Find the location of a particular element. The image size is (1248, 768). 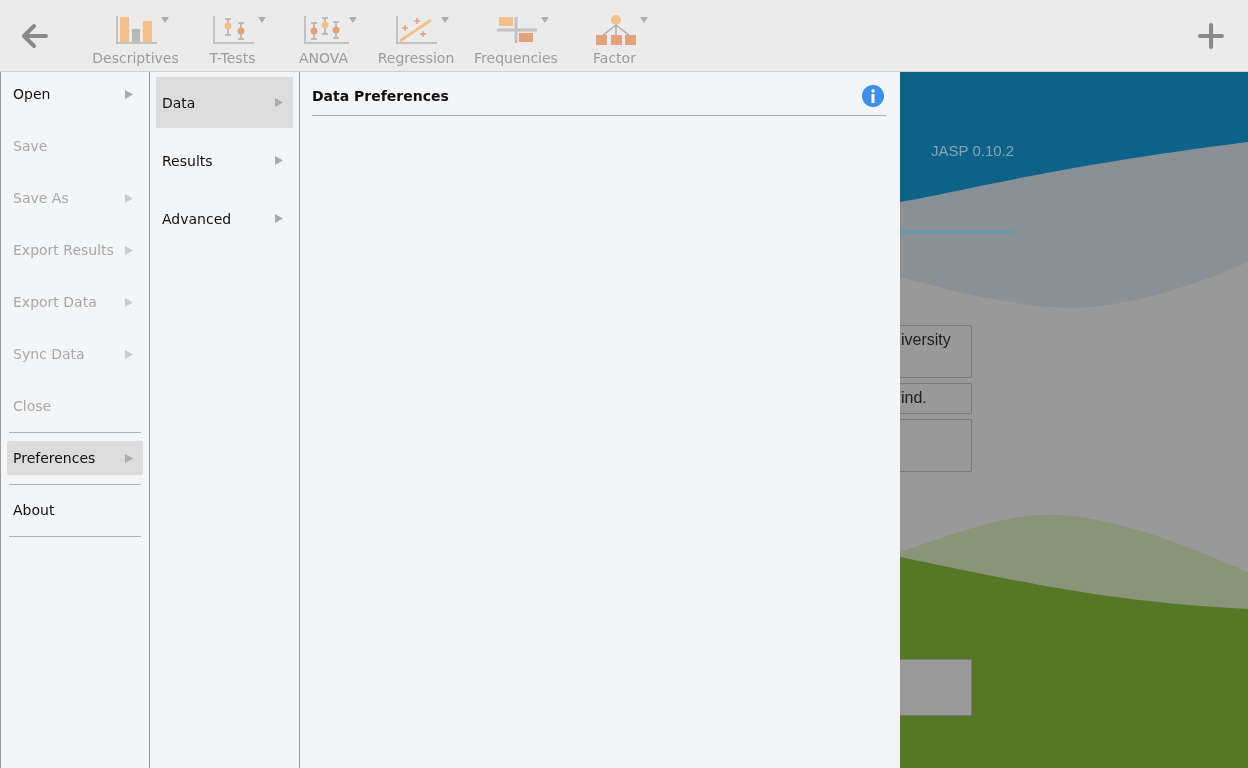

box-text: iversity is located at coordinates (926, 340).